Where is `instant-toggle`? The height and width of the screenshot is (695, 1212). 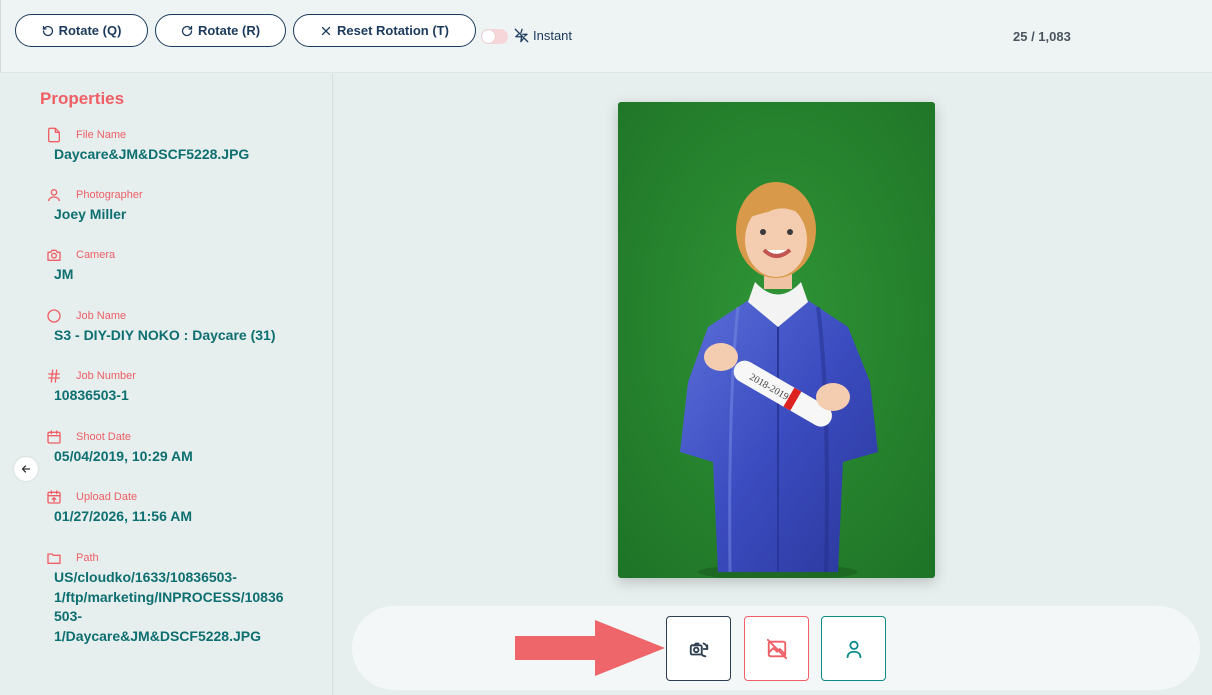
instant-toggle is located at coordinates (494, 36).